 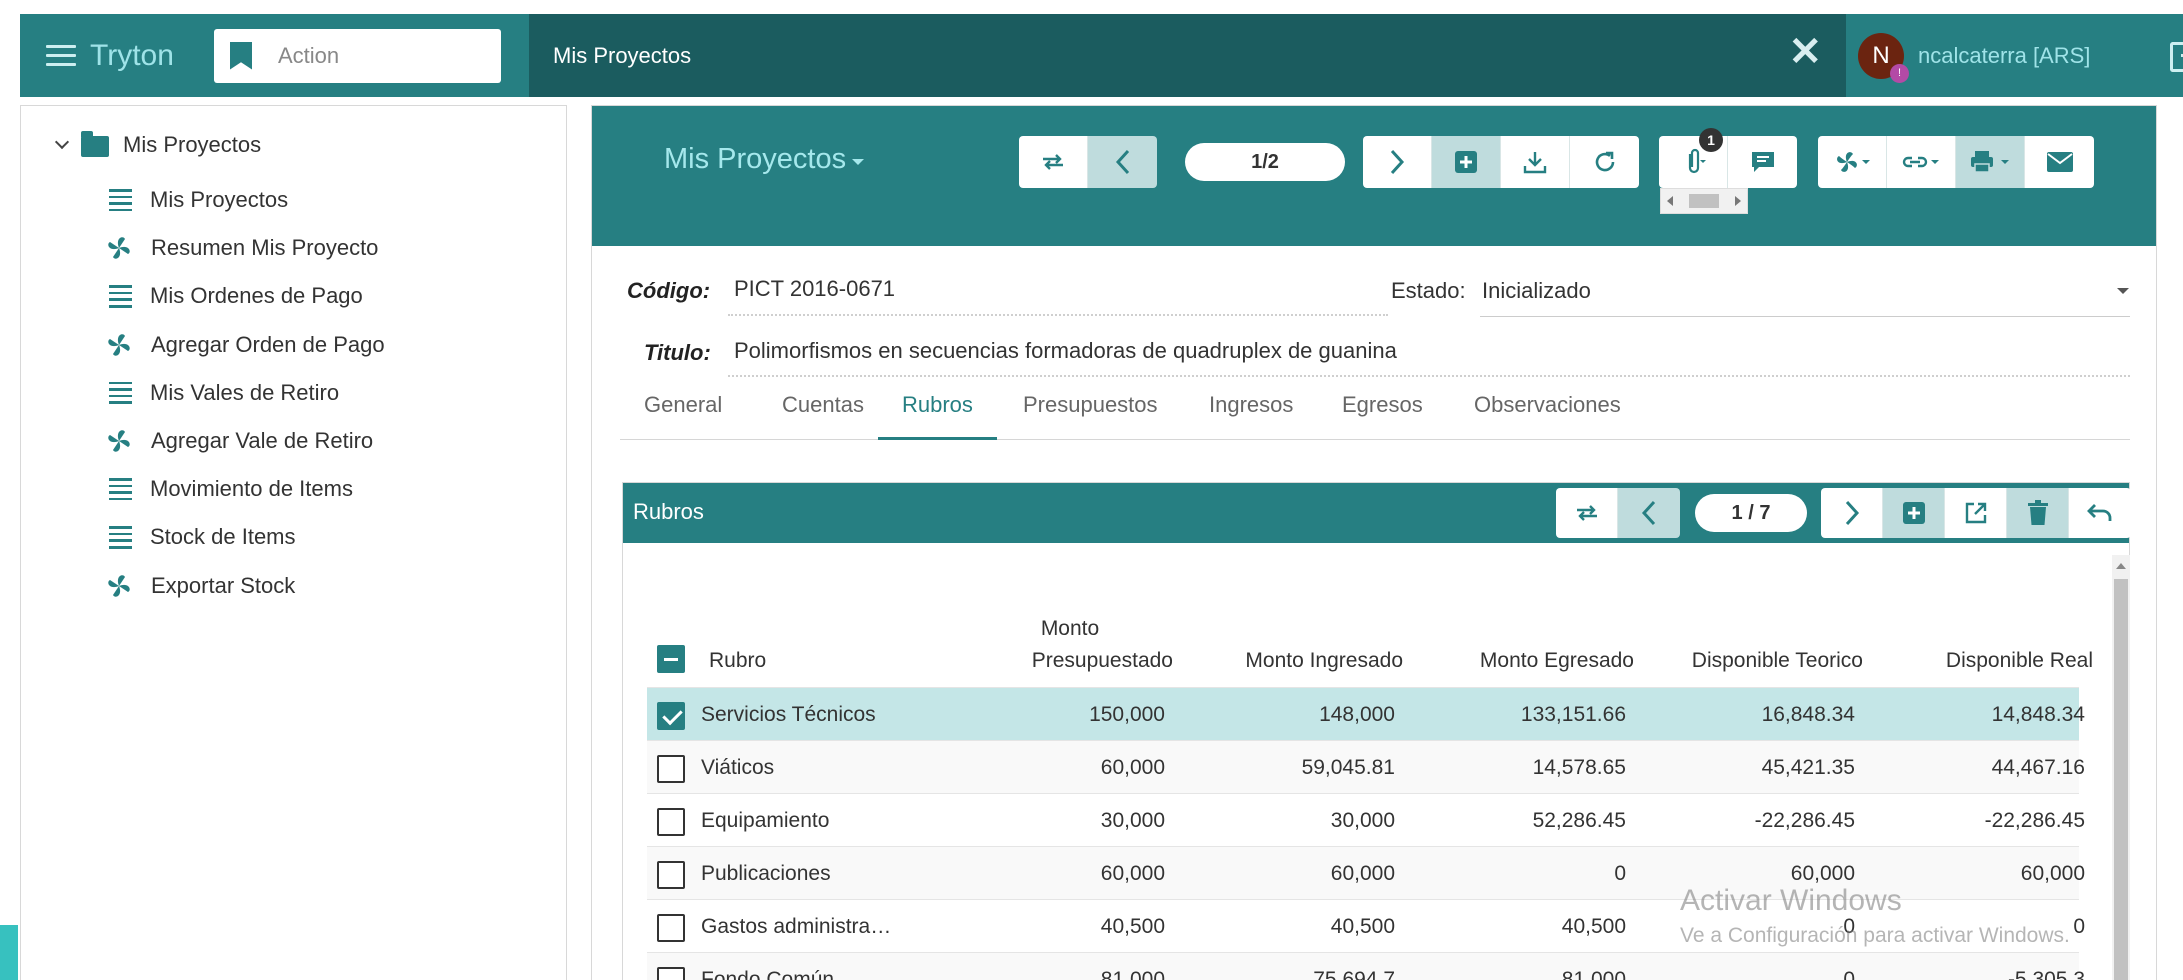 What do you see at coordinates (1132, 873) in the screenshot?
I see `cell-presupuestado: 60,000` at bounding box center [1132, 873].